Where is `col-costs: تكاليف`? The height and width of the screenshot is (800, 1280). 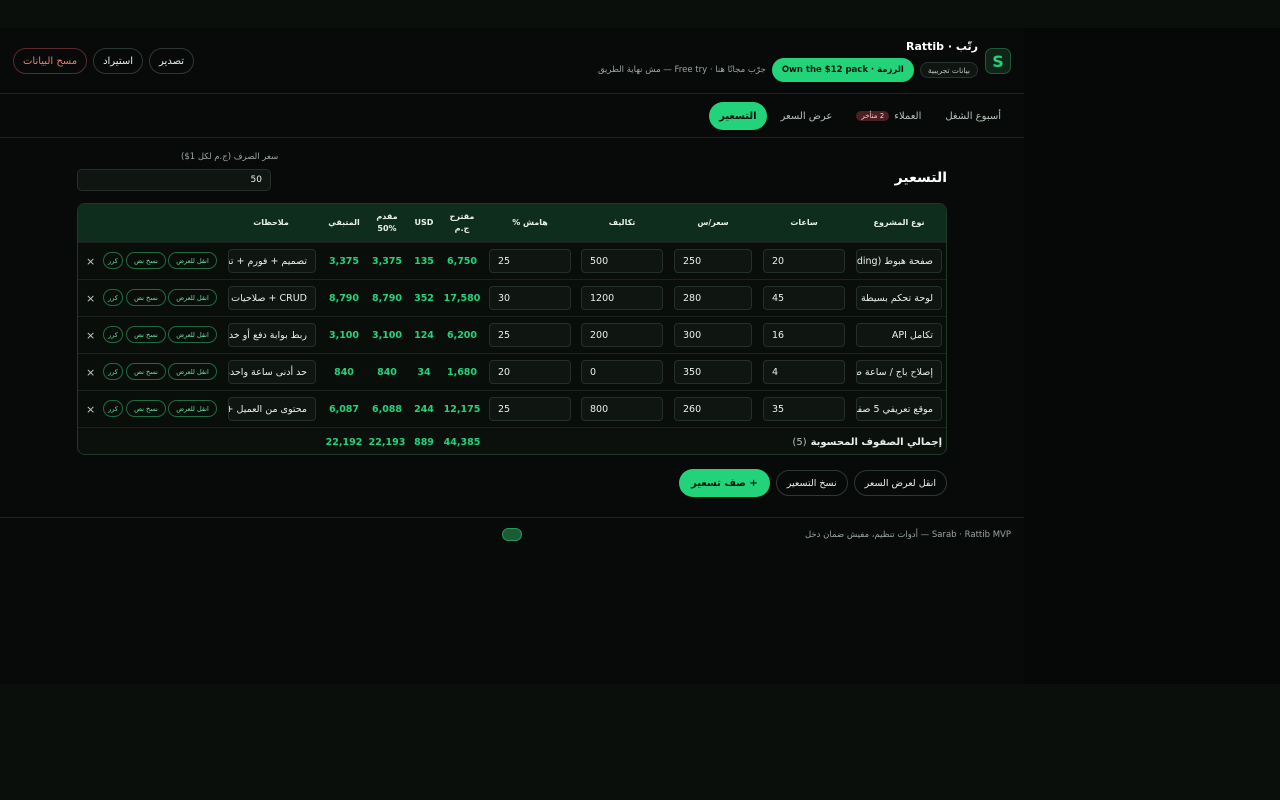 col-costs: تكاليف is located at coordinates (622, 222).